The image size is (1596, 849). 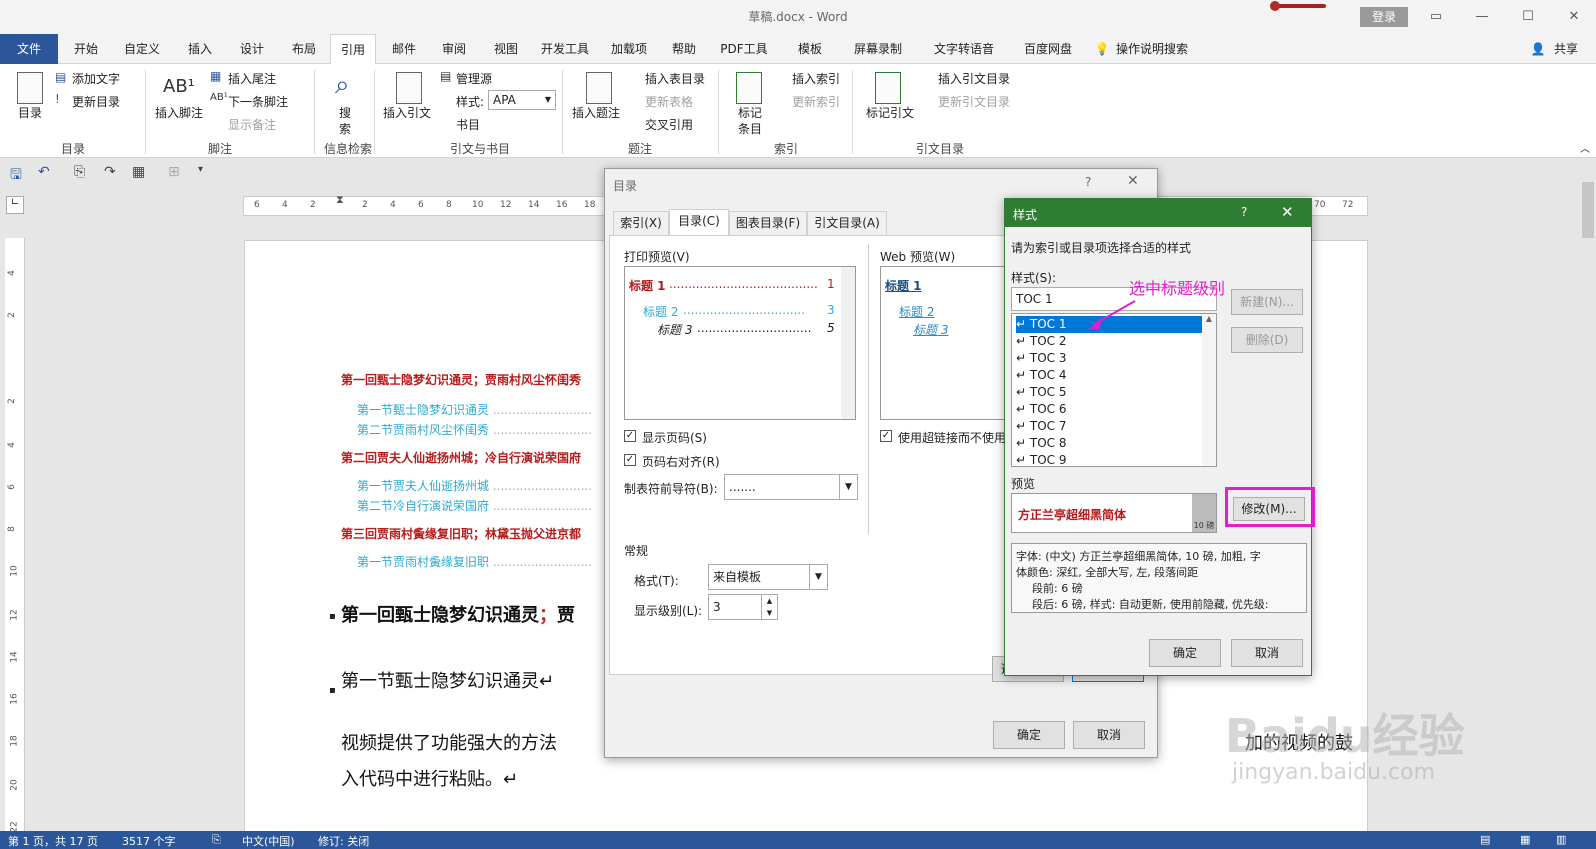 I want to click on spinner-arrows-icon: ▲ ▼, so click(x=769, y=607).